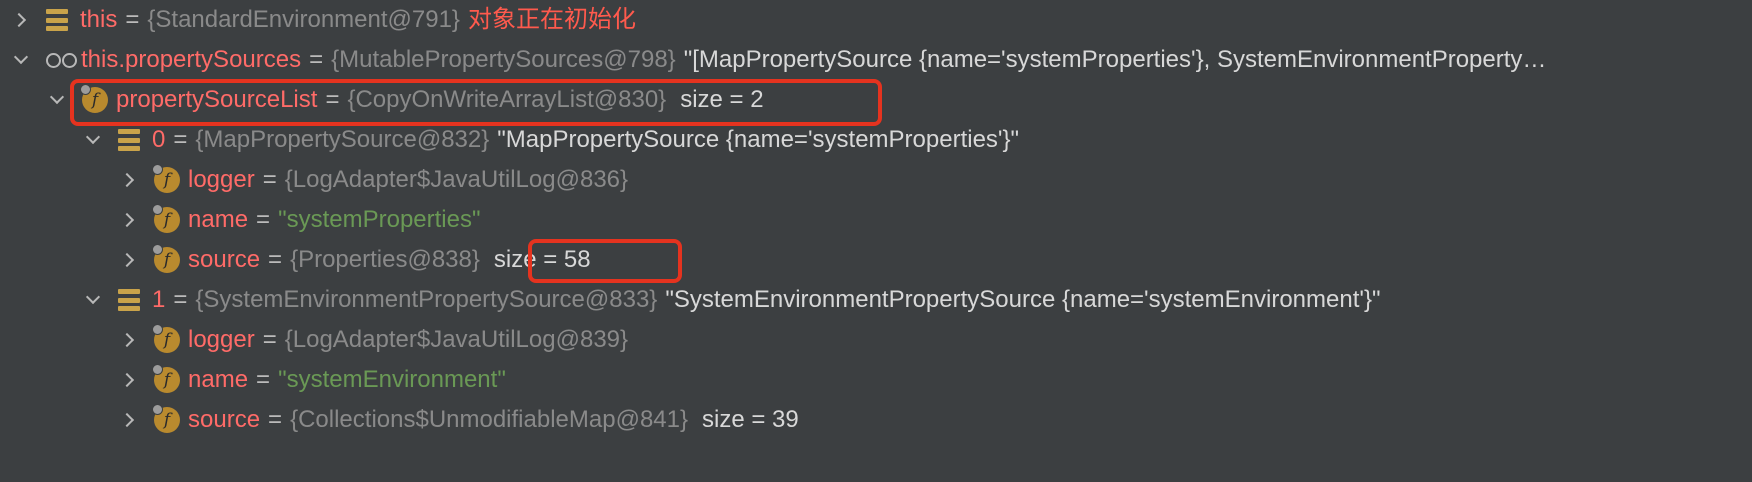 This screenshot has height=482, width=1752. What do you see at coordinates (159, 139) in the screenshot?
I see `variable-name: 0` at bounding box center [159, 139].